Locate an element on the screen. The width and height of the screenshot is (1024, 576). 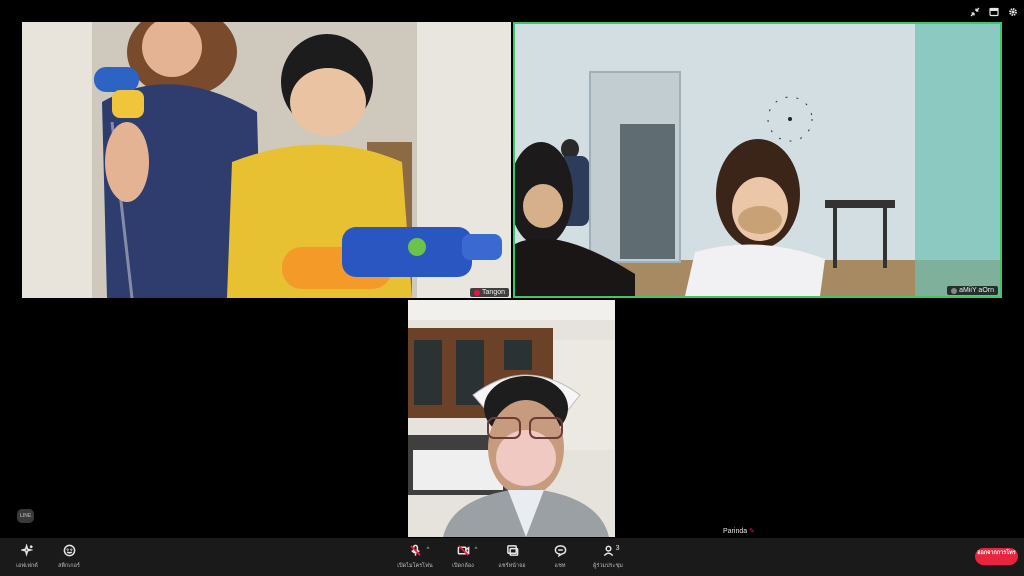
leave-call-button: ออกจากการโทร is located at coordinates (996, 556).